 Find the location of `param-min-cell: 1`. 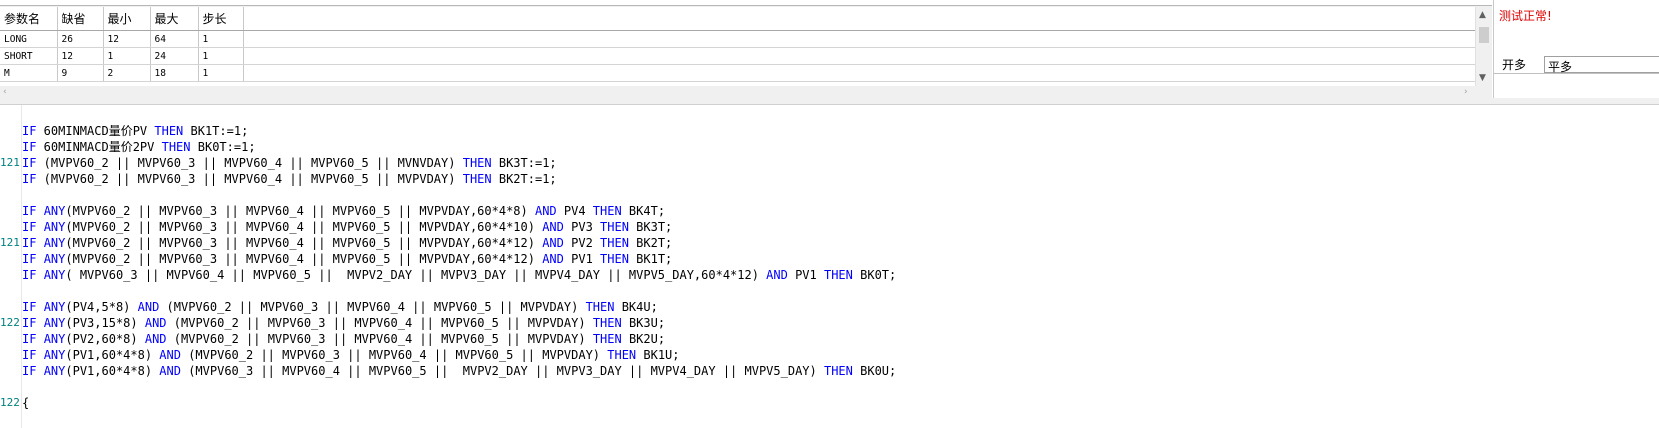

param-min-cell: 1 is located at coordinates (127, 56).